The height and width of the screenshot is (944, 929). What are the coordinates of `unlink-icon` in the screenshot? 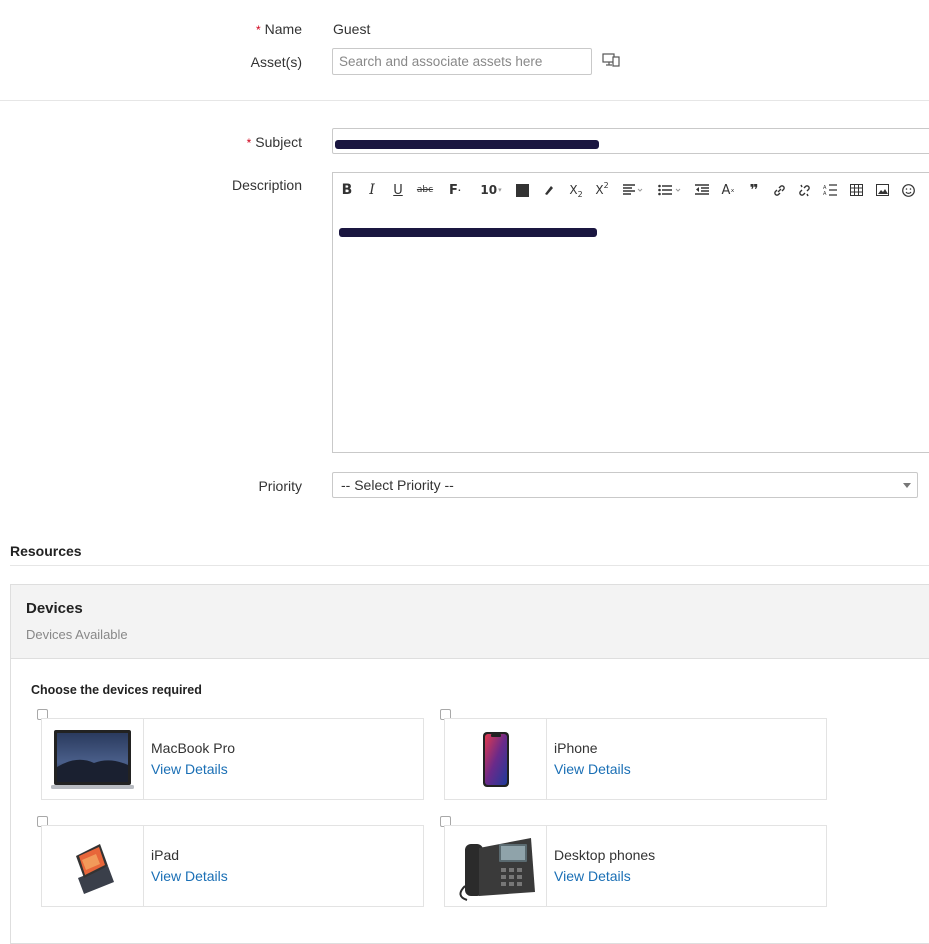 It's located at (804, 190).